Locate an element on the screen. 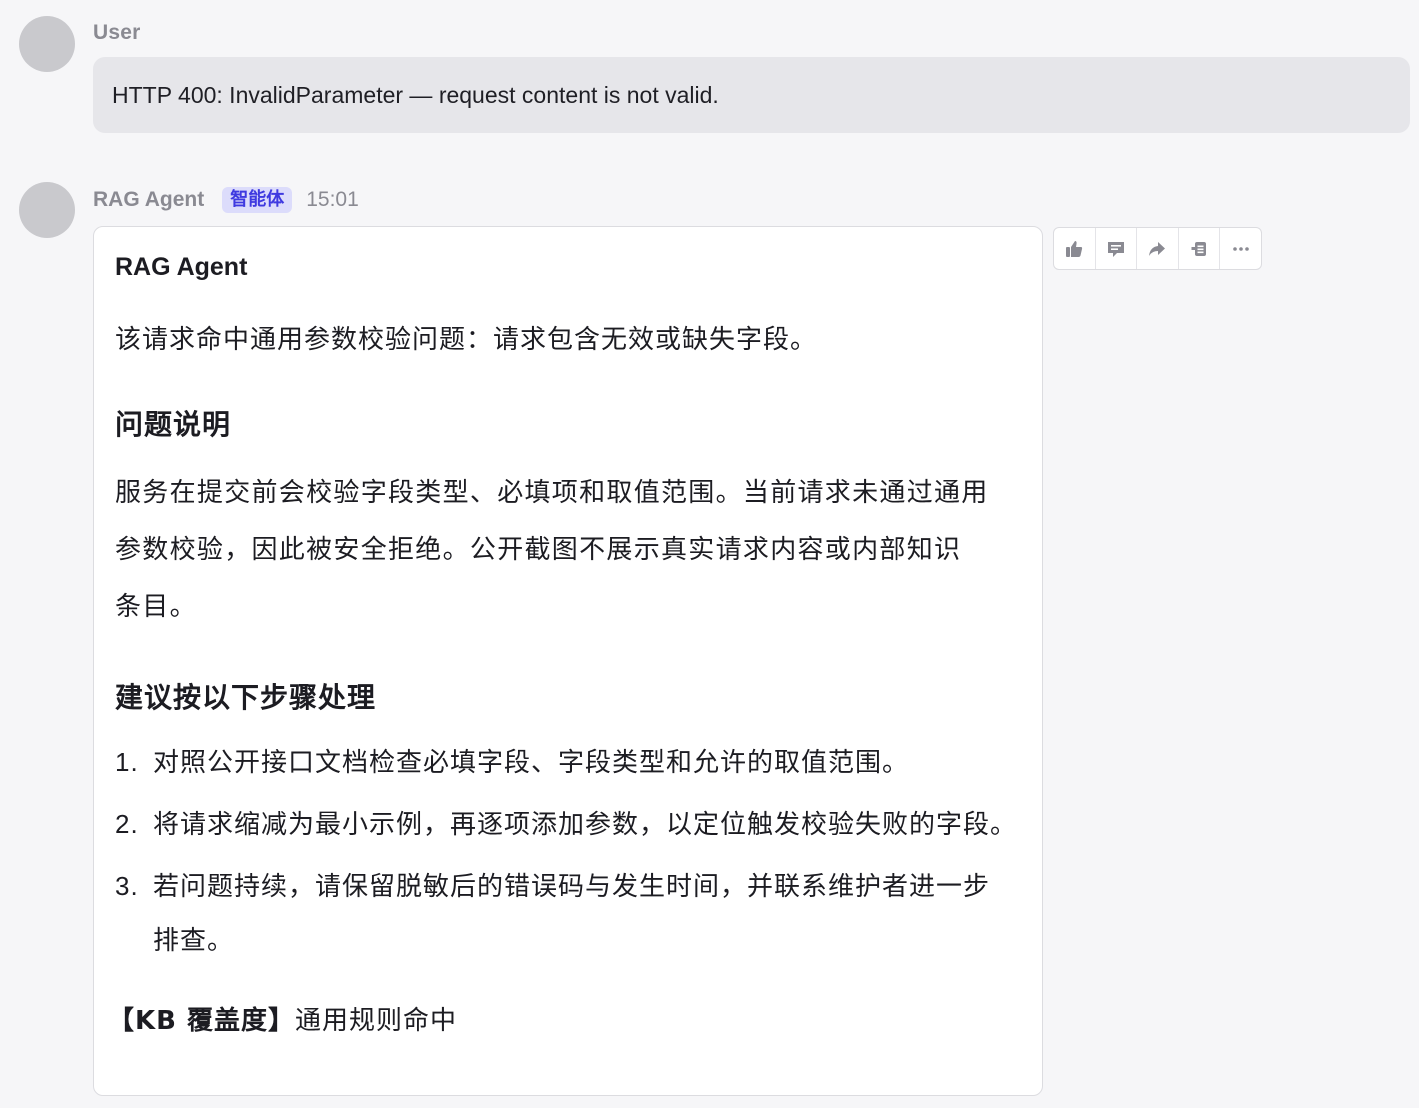 This screenshot has width=1419, height=1108. reply-summary: 该请求命中通用参数校验问题：请求包含无效或缺失字段。 is located at coordinates (466, 340).